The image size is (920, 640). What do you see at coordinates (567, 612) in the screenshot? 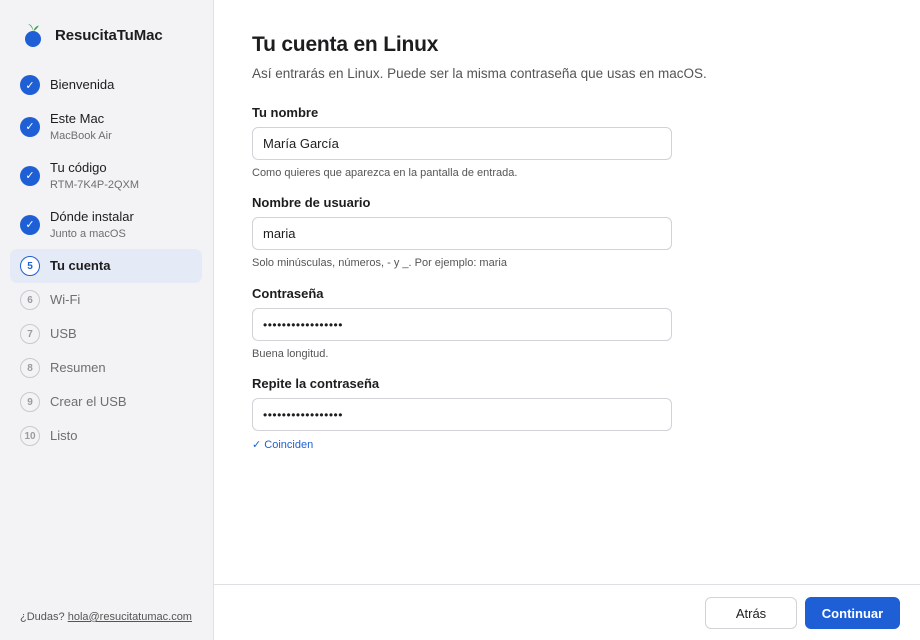
I see `footer-bar: Atrás Continuar` at bounding box center [567, 612].